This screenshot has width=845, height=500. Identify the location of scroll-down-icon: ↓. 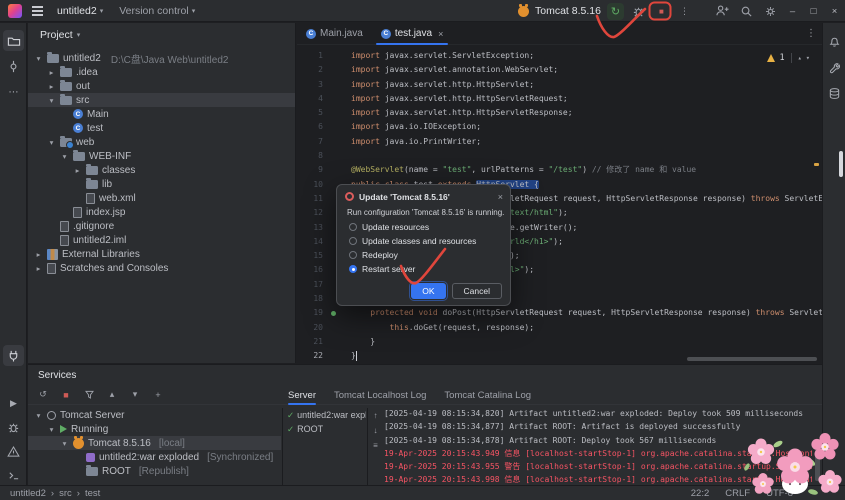
(376, 430).